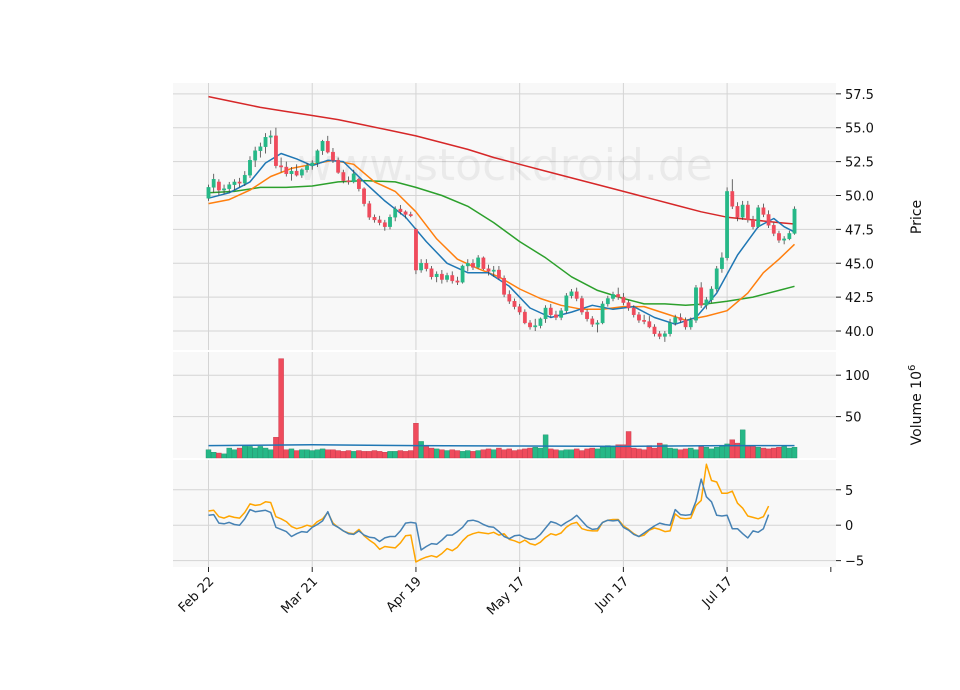  I want to click on date-axis: Feb 22 Mar 21 Apr 19 May 17 Jun 17 Jul 17, so click(504, 592).